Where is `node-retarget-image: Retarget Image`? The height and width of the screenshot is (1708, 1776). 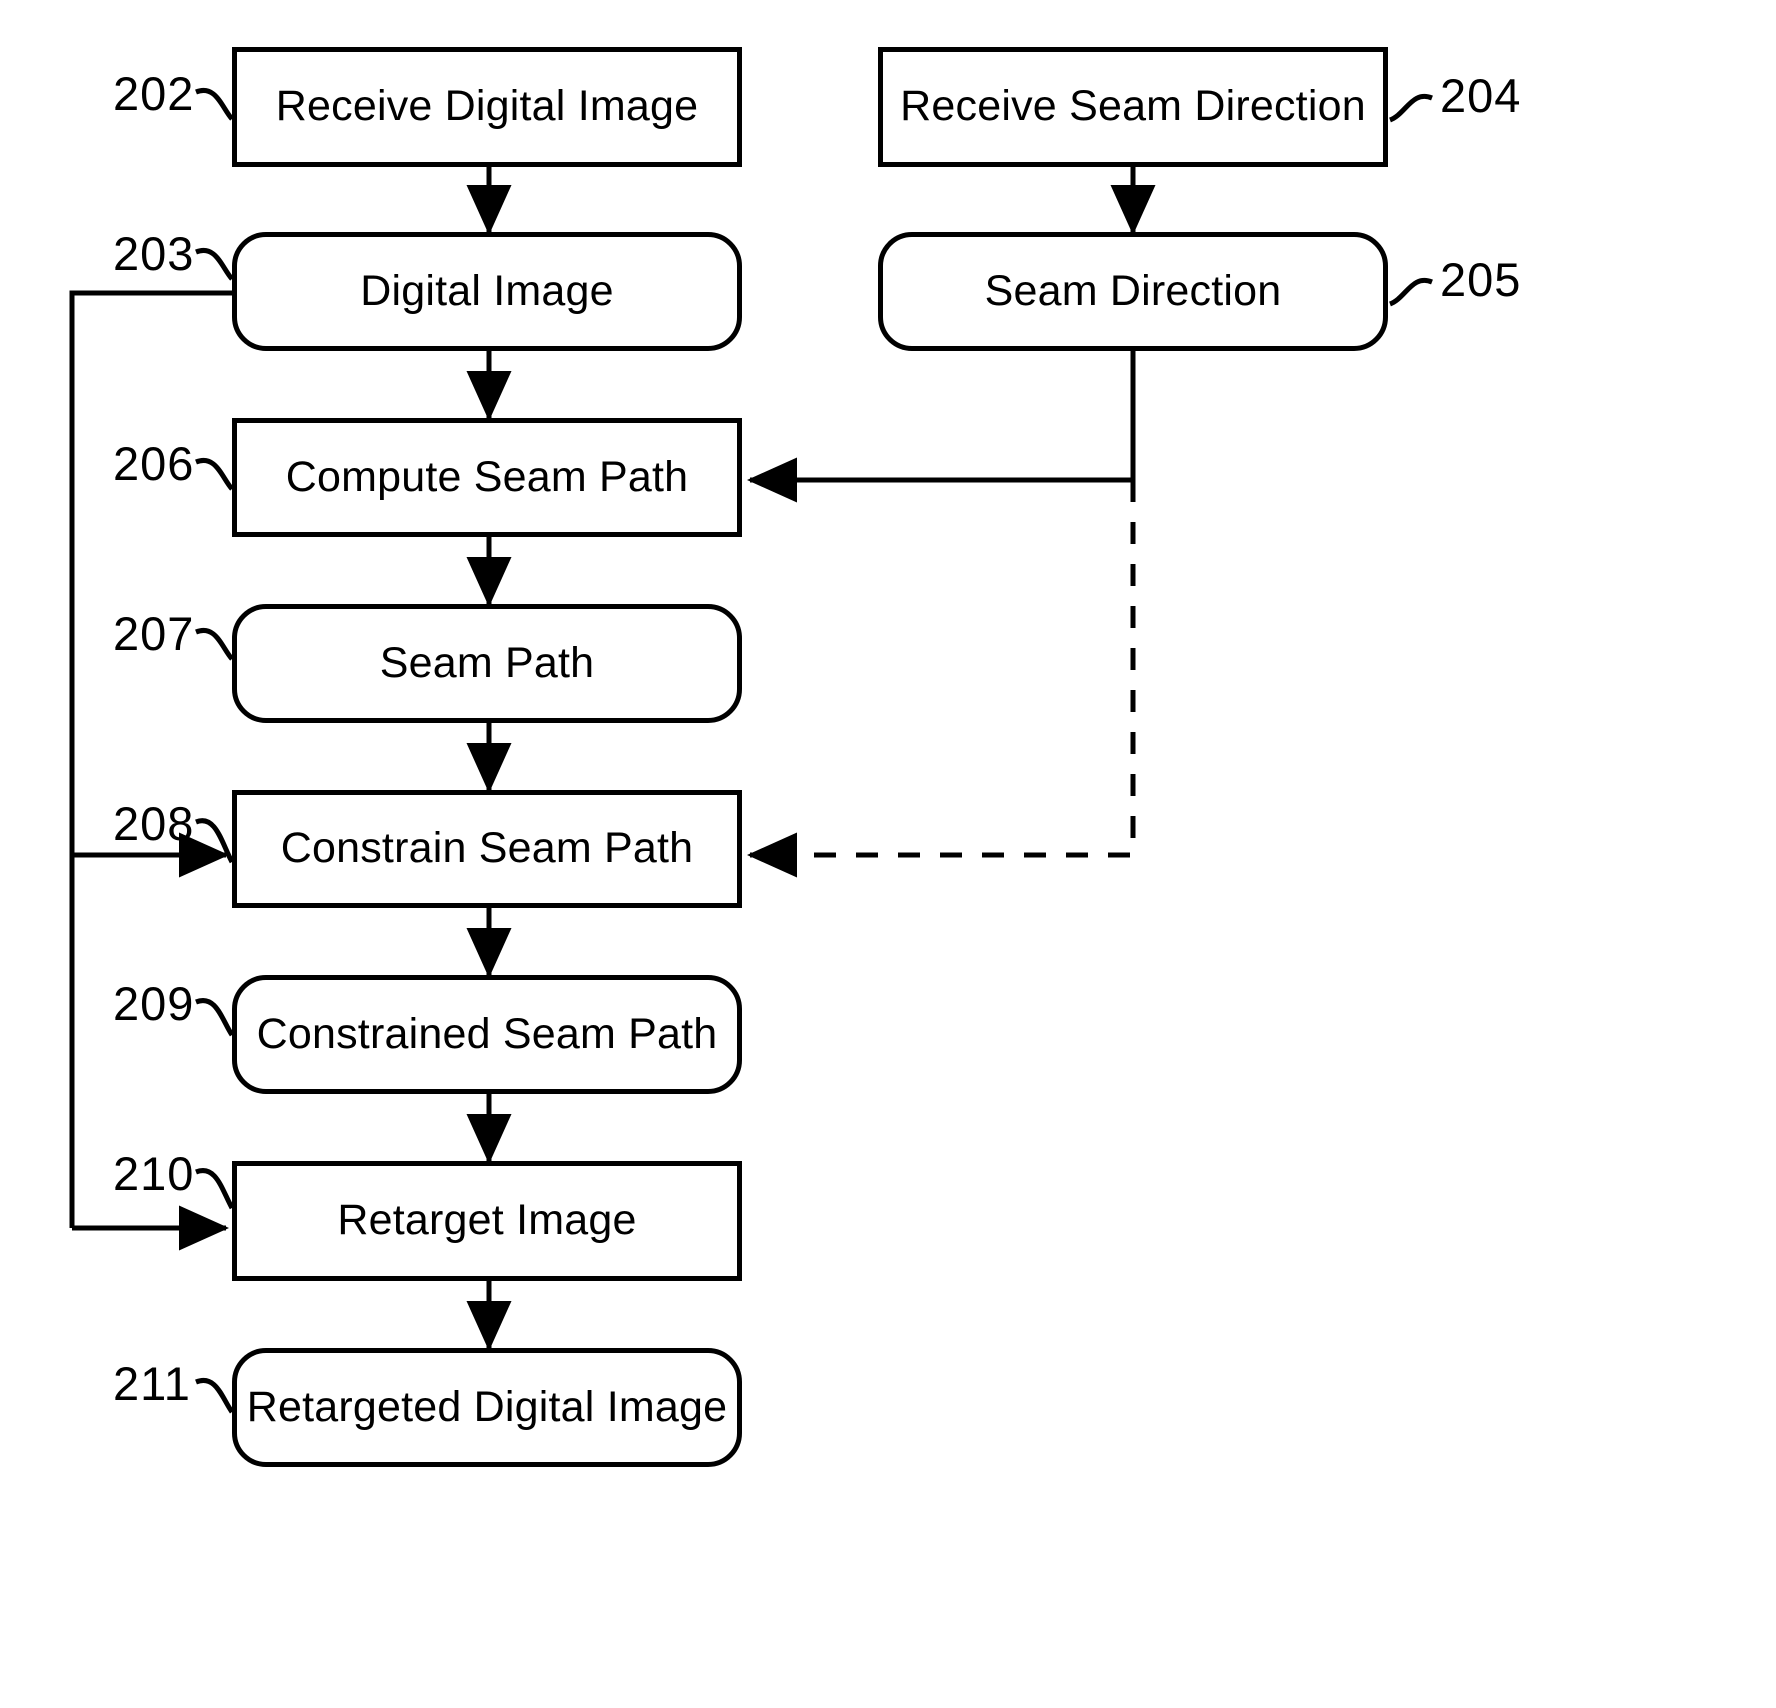
node-retarget-image: Retarget Image is located at coordinates (487, 1221).